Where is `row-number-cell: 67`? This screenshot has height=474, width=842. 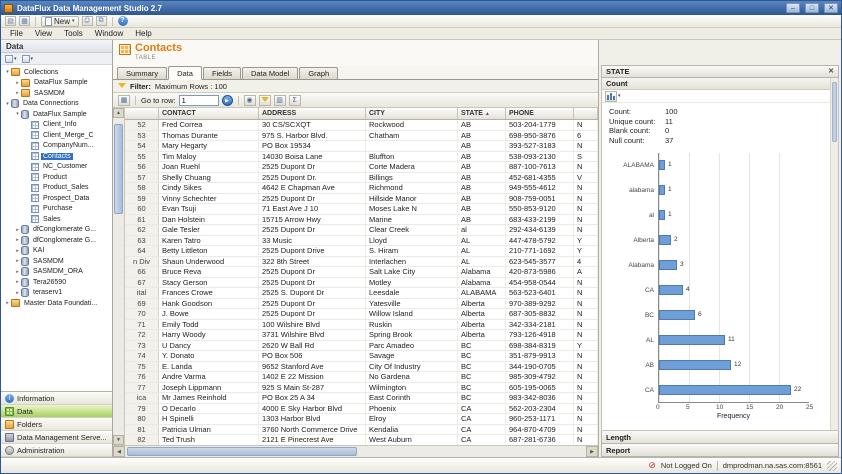 row-number-cell: 67 is located at coordinates (142, 282).